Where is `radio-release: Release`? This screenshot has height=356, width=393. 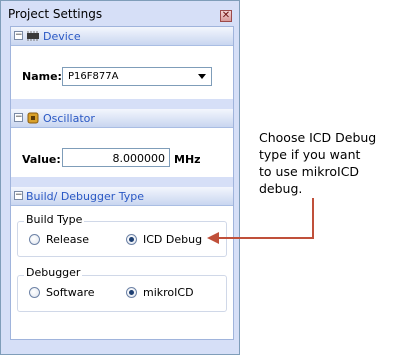
radio-release: Release is located at coordinates (59, 239).